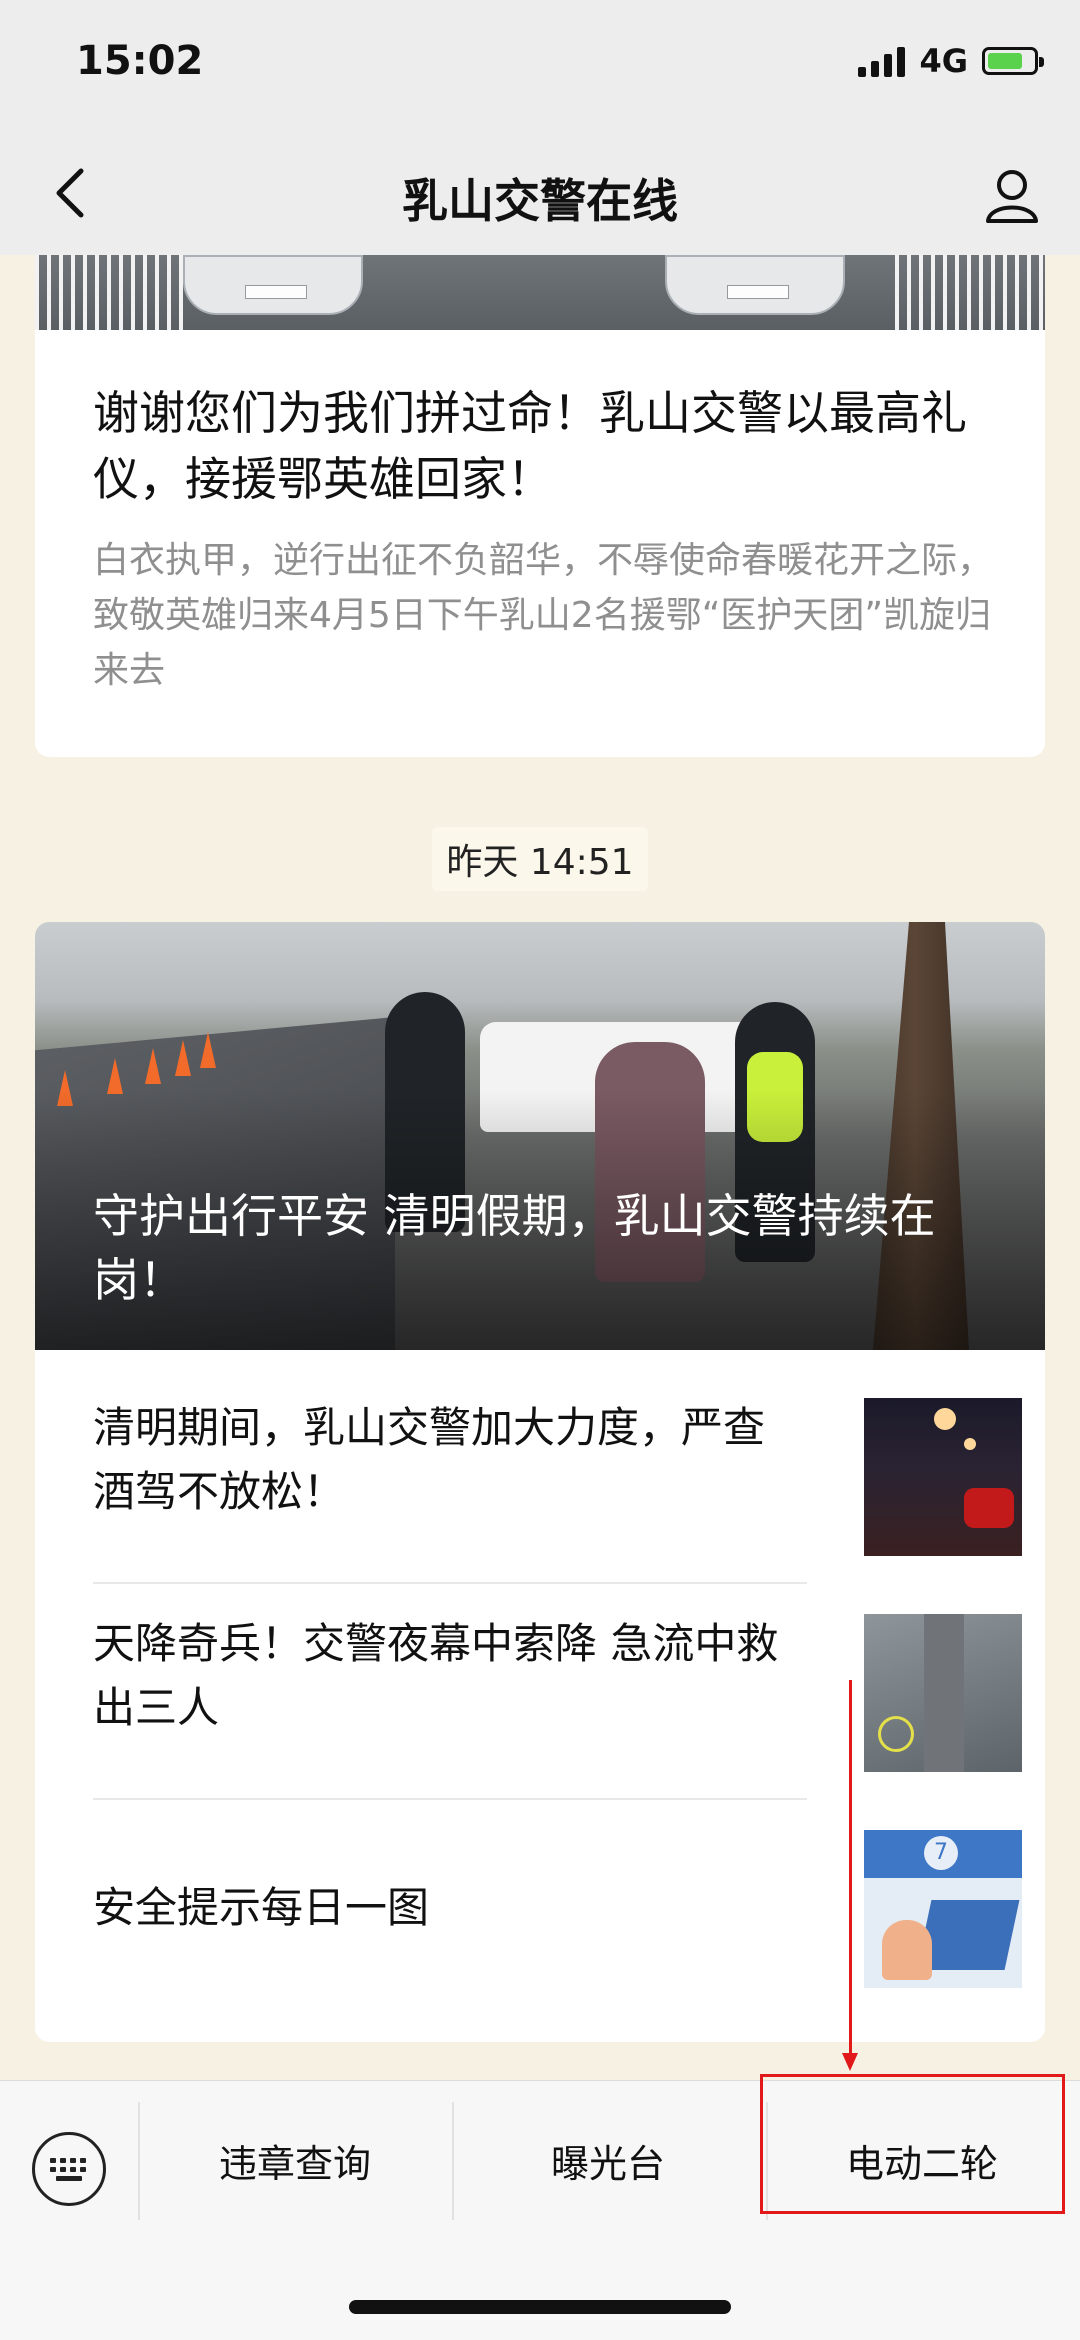  Describe the element at coordinates (530, 446) in the screenshot. I see `article-title: 谢谢您们为我们拼过命！乳山交警以最高礼仪，接援鄂英雄回家！` at that location.